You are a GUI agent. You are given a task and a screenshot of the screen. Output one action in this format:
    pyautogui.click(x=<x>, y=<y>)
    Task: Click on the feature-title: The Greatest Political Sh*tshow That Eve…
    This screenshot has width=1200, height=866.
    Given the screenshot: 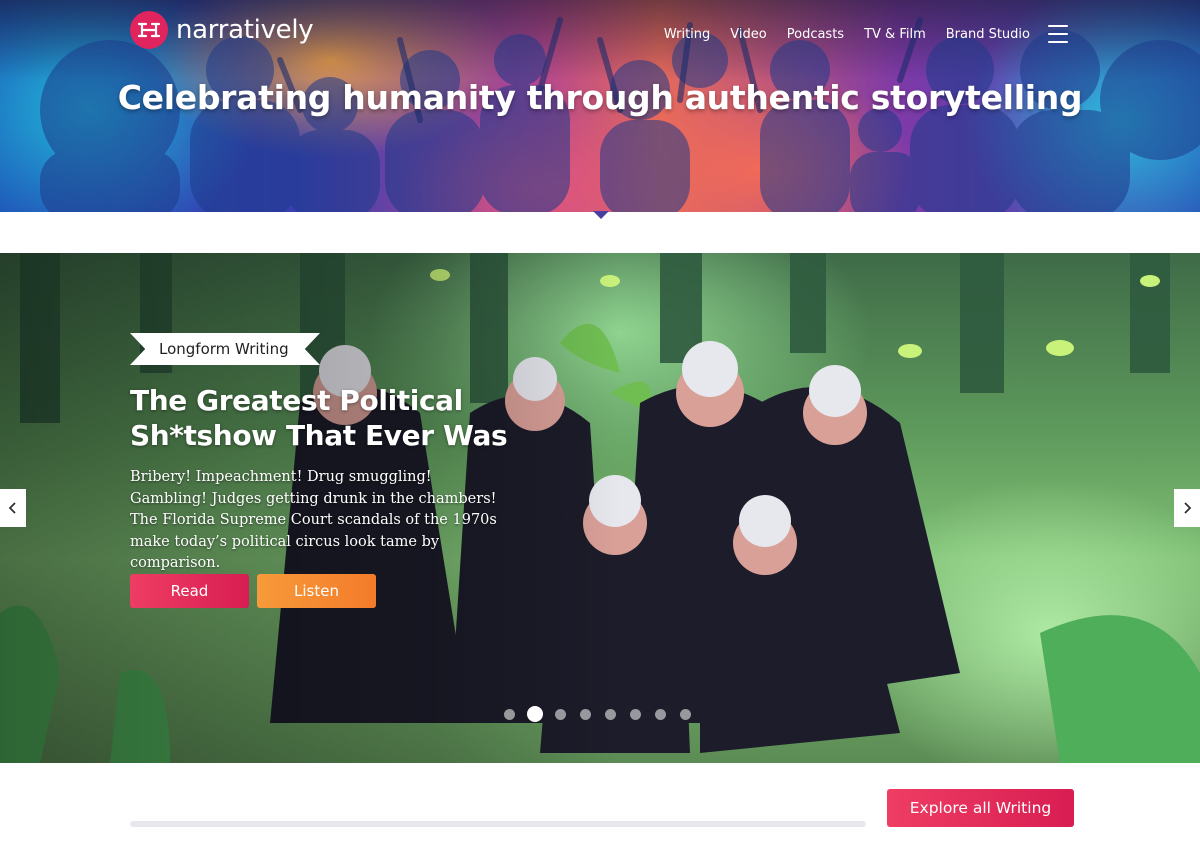 What is the action you would take?
    pyautogui.click(x=340, y=418)
    